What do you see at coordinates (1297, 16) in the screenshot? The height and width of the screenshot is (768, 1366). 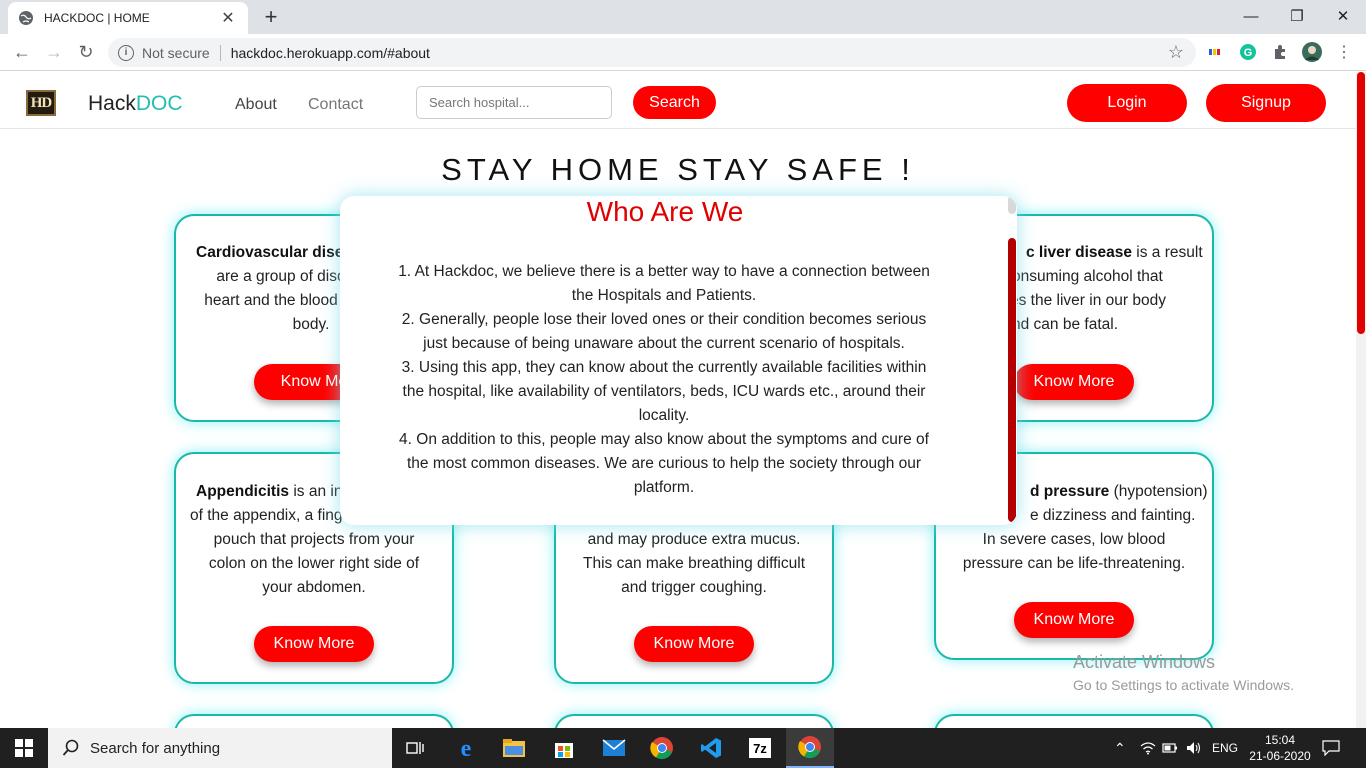 I see `restore-button: ❐` at bounding box center [1297, 16].